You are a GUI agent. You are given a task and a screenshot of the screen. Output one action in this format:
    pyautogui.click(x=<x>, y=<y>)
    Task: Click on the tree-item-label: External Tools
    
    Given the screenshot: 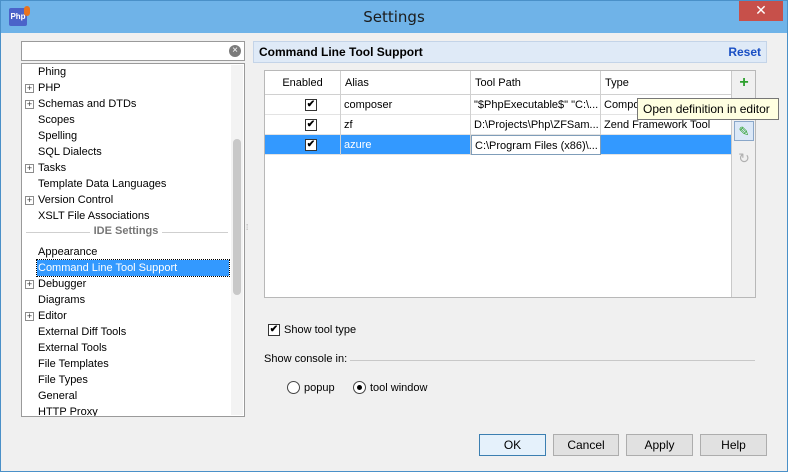 What is the action you would take?
    pyautogui.click(x=72, y=348)
    